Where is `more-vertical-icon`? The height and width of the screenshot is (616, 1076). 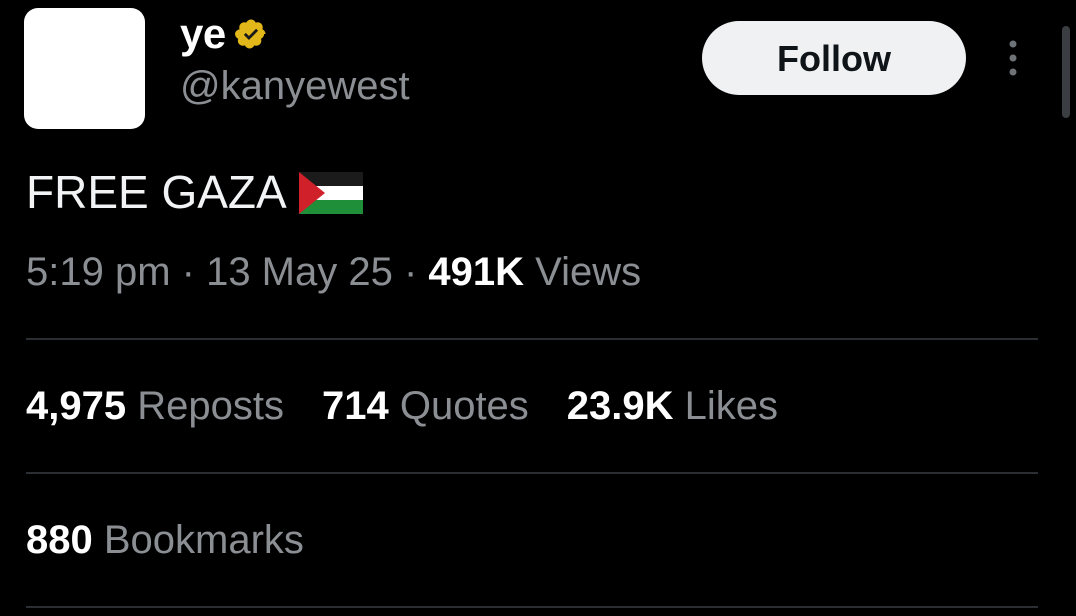
more-vertical-icon is located at coordinates (1013, 58).